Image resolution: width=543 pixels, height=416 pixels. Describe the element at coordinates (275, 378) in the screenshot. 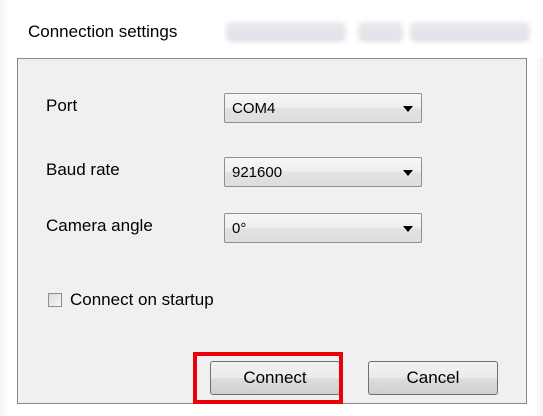

I see `connect-button: Connect` at that location.